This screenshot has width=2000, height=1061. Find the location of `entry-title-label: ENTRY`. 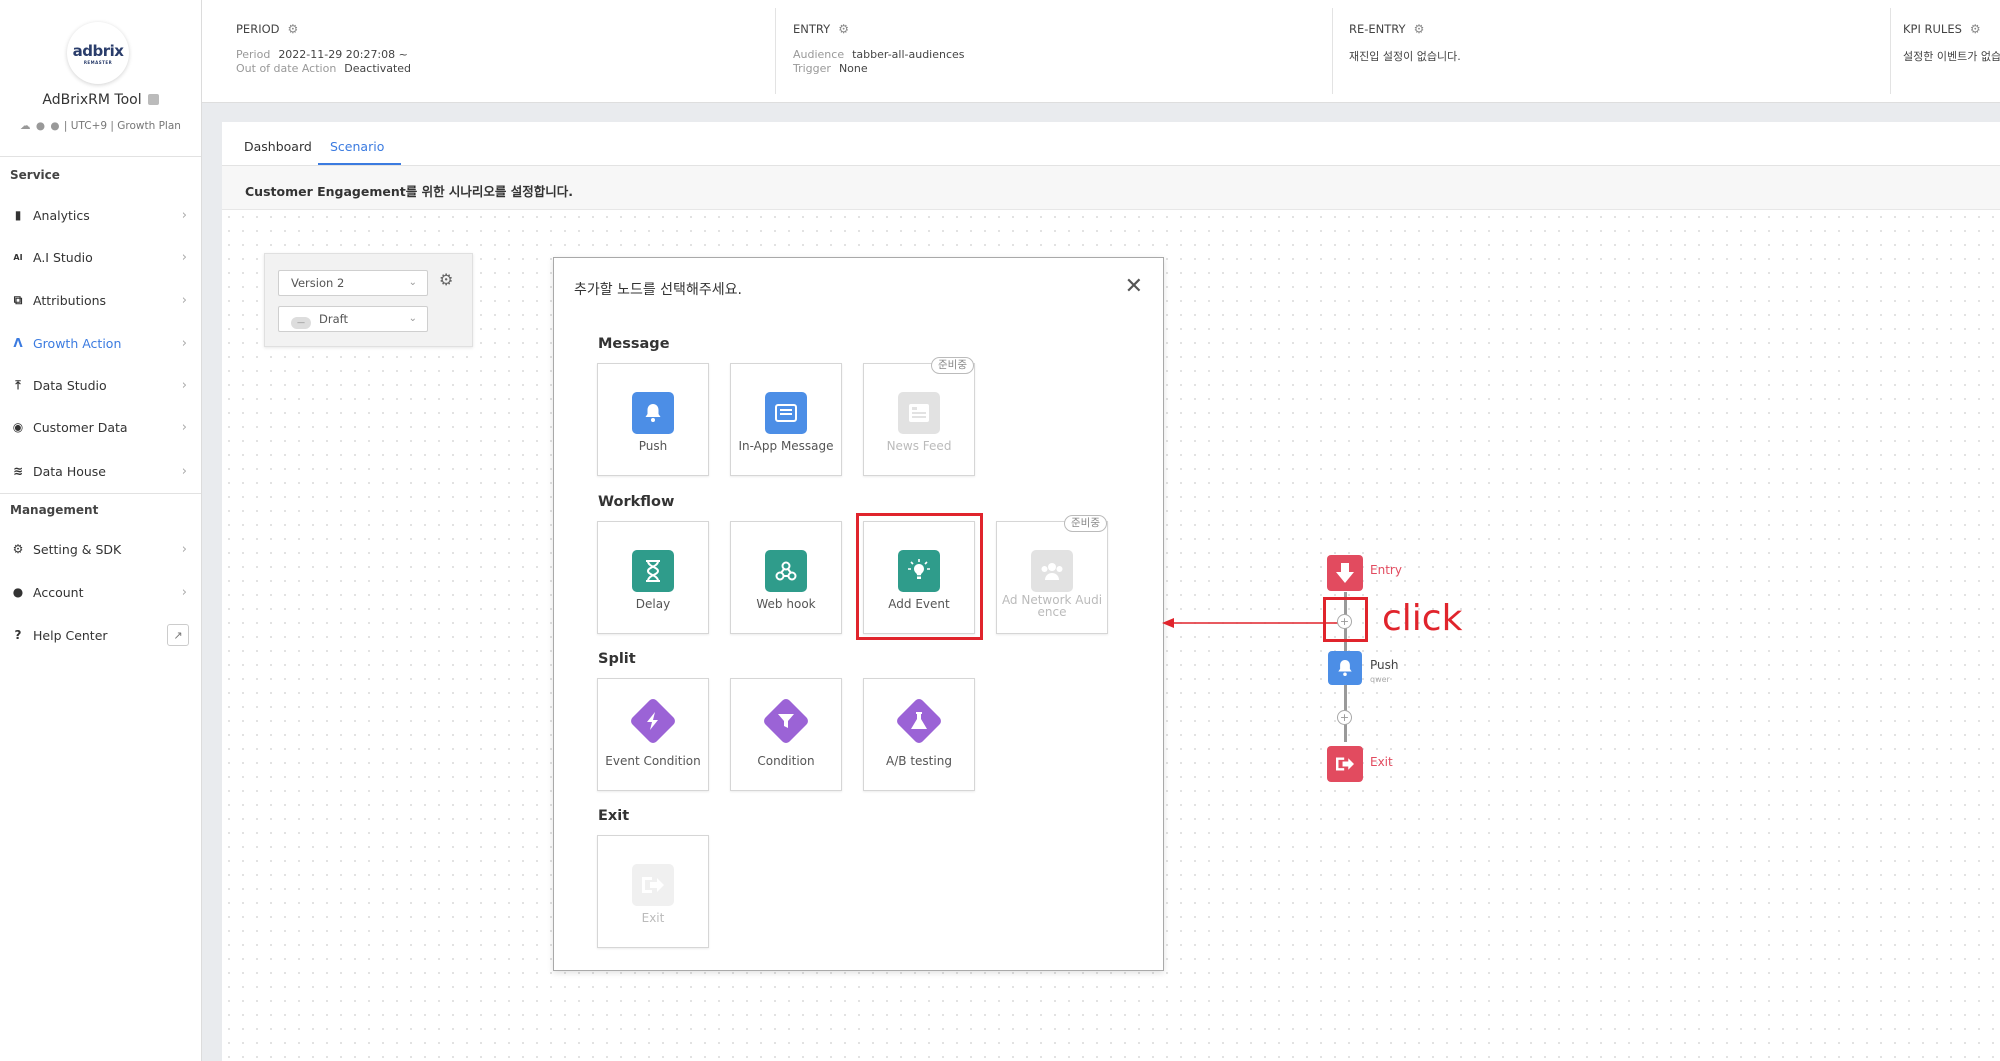

entry-title-label: ENTRY is located at coordinates (812, 29).